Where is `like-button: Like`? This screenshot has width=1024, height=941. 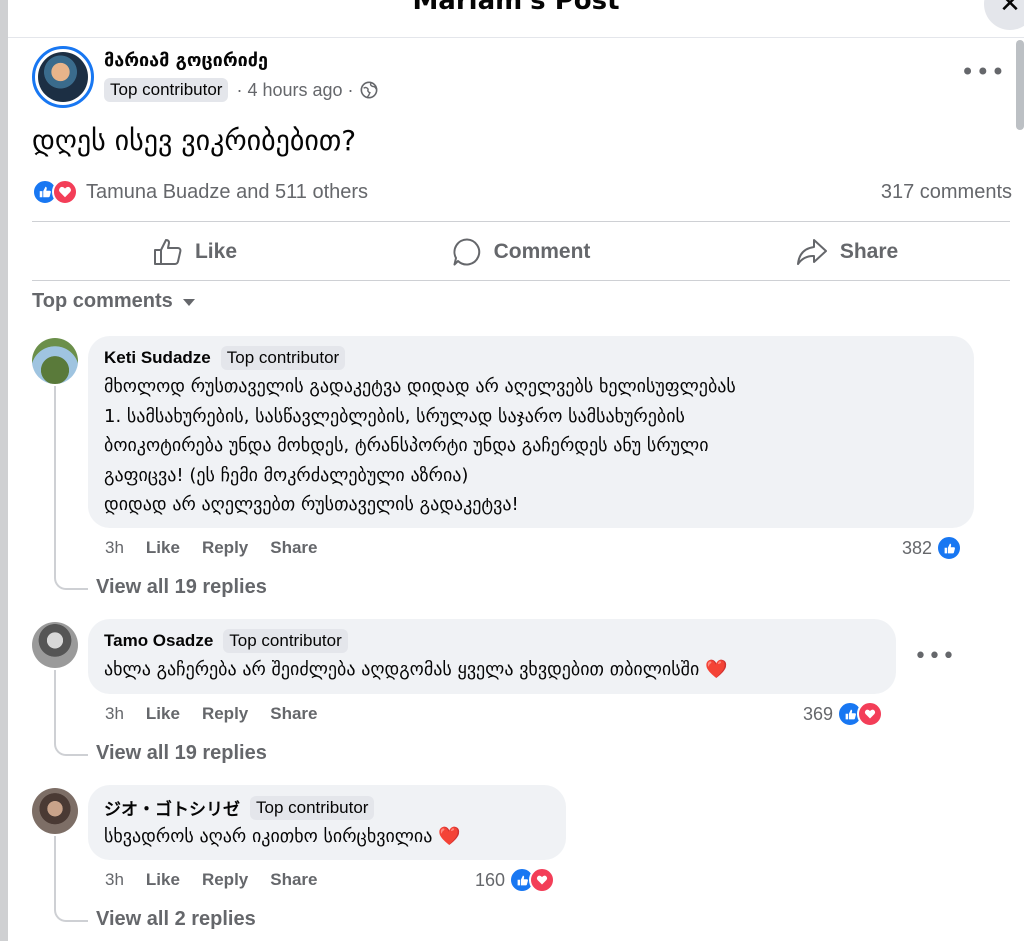 like-button: Like is located at coordinates (195, 252).